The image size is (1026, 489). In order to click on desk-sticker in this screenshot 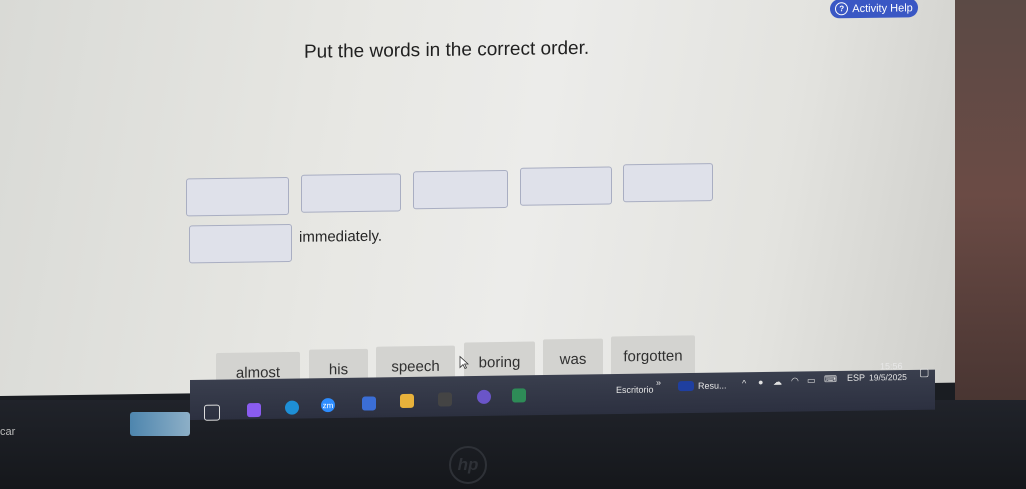, I will do `click(160, 424)`.